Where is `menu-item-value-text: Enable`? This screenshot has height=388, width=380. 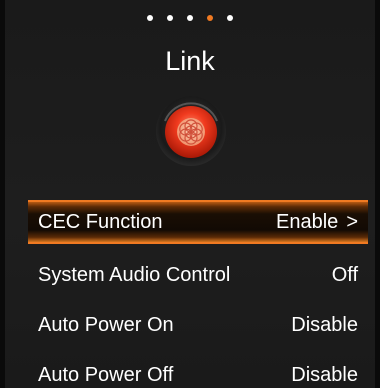 menu-item-value-text: Enable is located at coordinates (307, 221).